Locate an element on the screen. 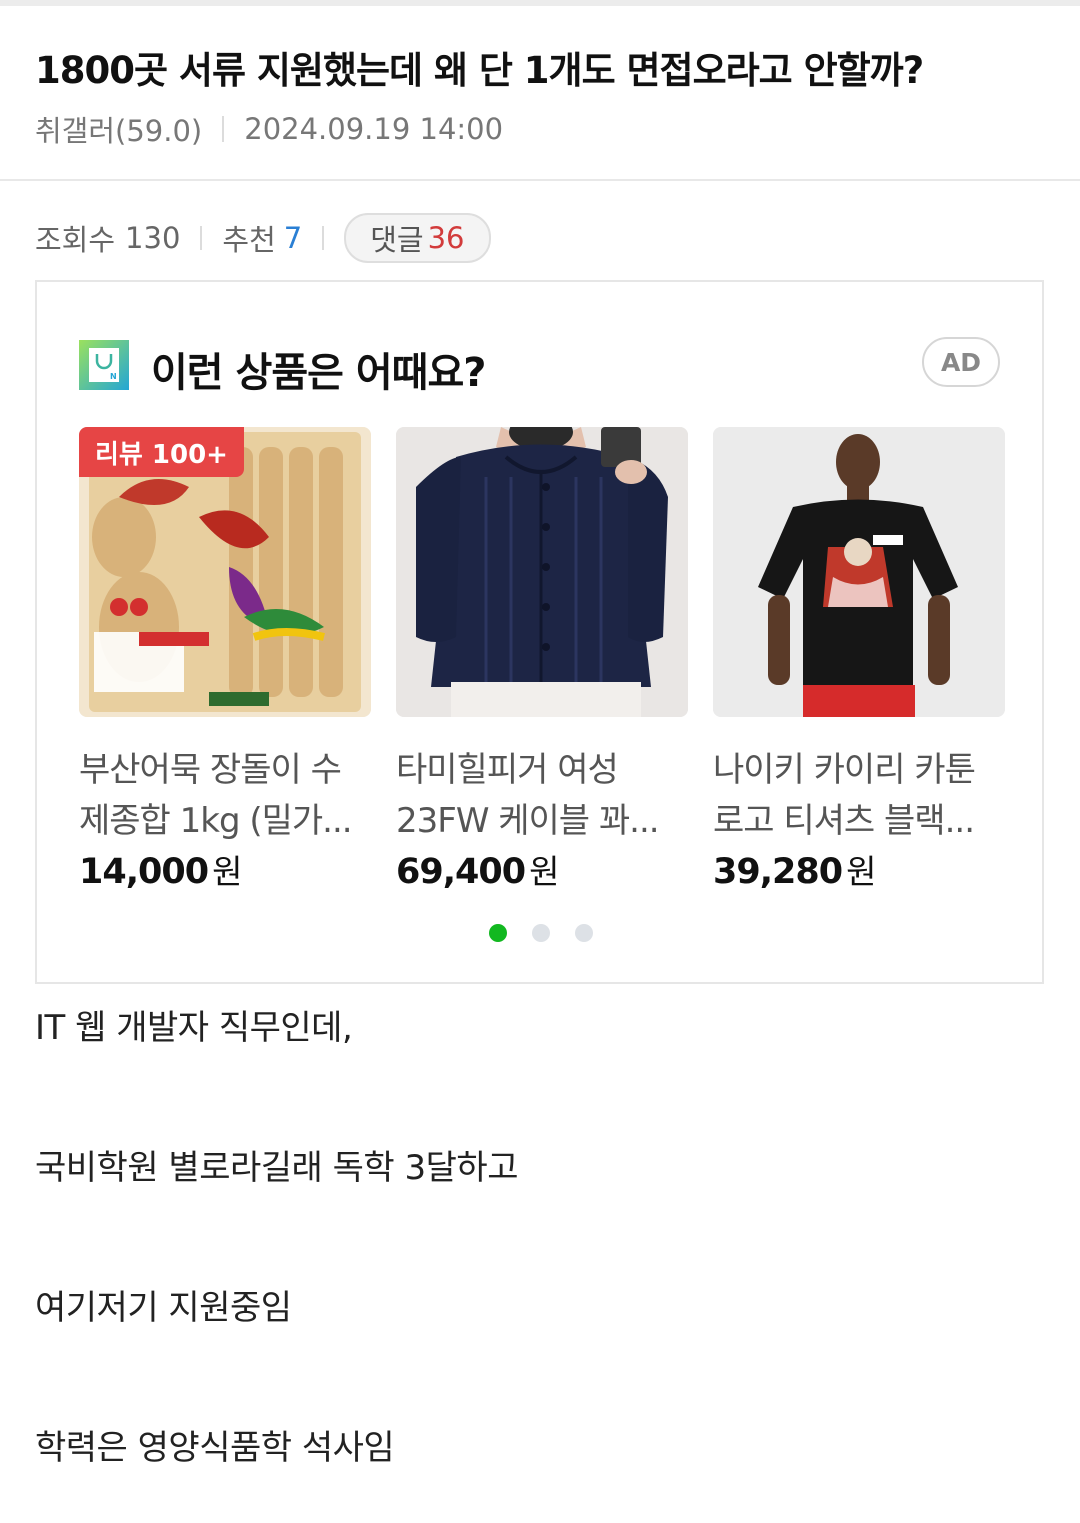 The width and height of the screenshot is (1080, 1523). ad-title: 이런 상품은 어때요? is located at coordinates (318, 373).